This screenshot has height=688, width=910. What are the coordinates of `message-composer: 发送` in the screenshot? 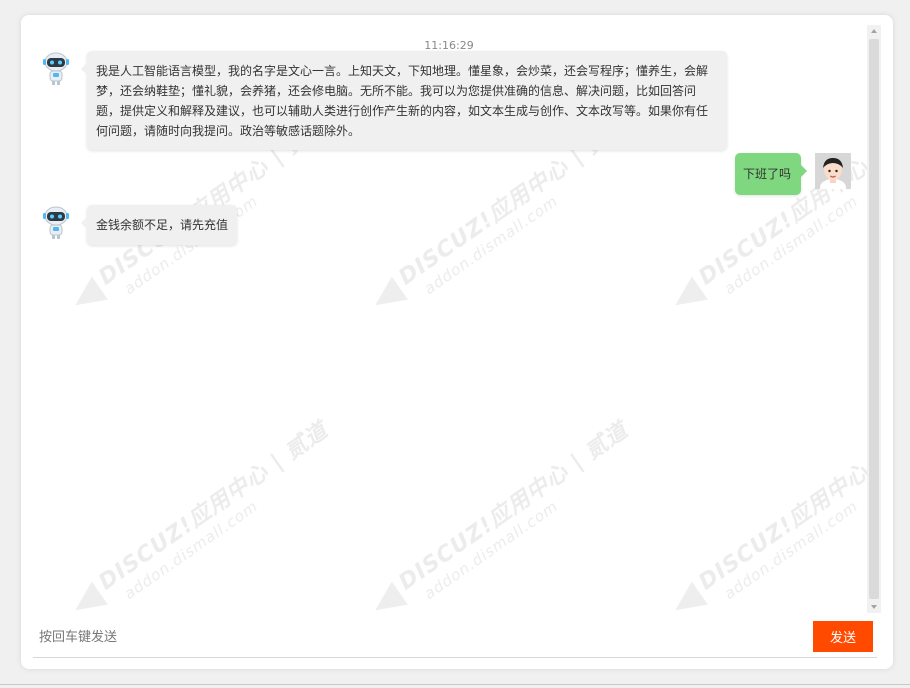 It's located at (455, 638).